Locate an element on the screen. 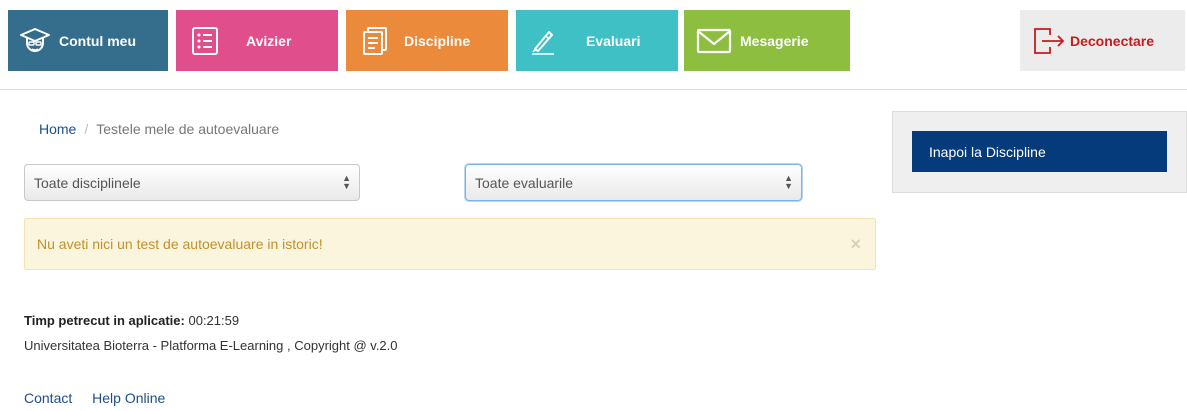  nav-label-courses: Discipline is located at coordinates (437, 40).